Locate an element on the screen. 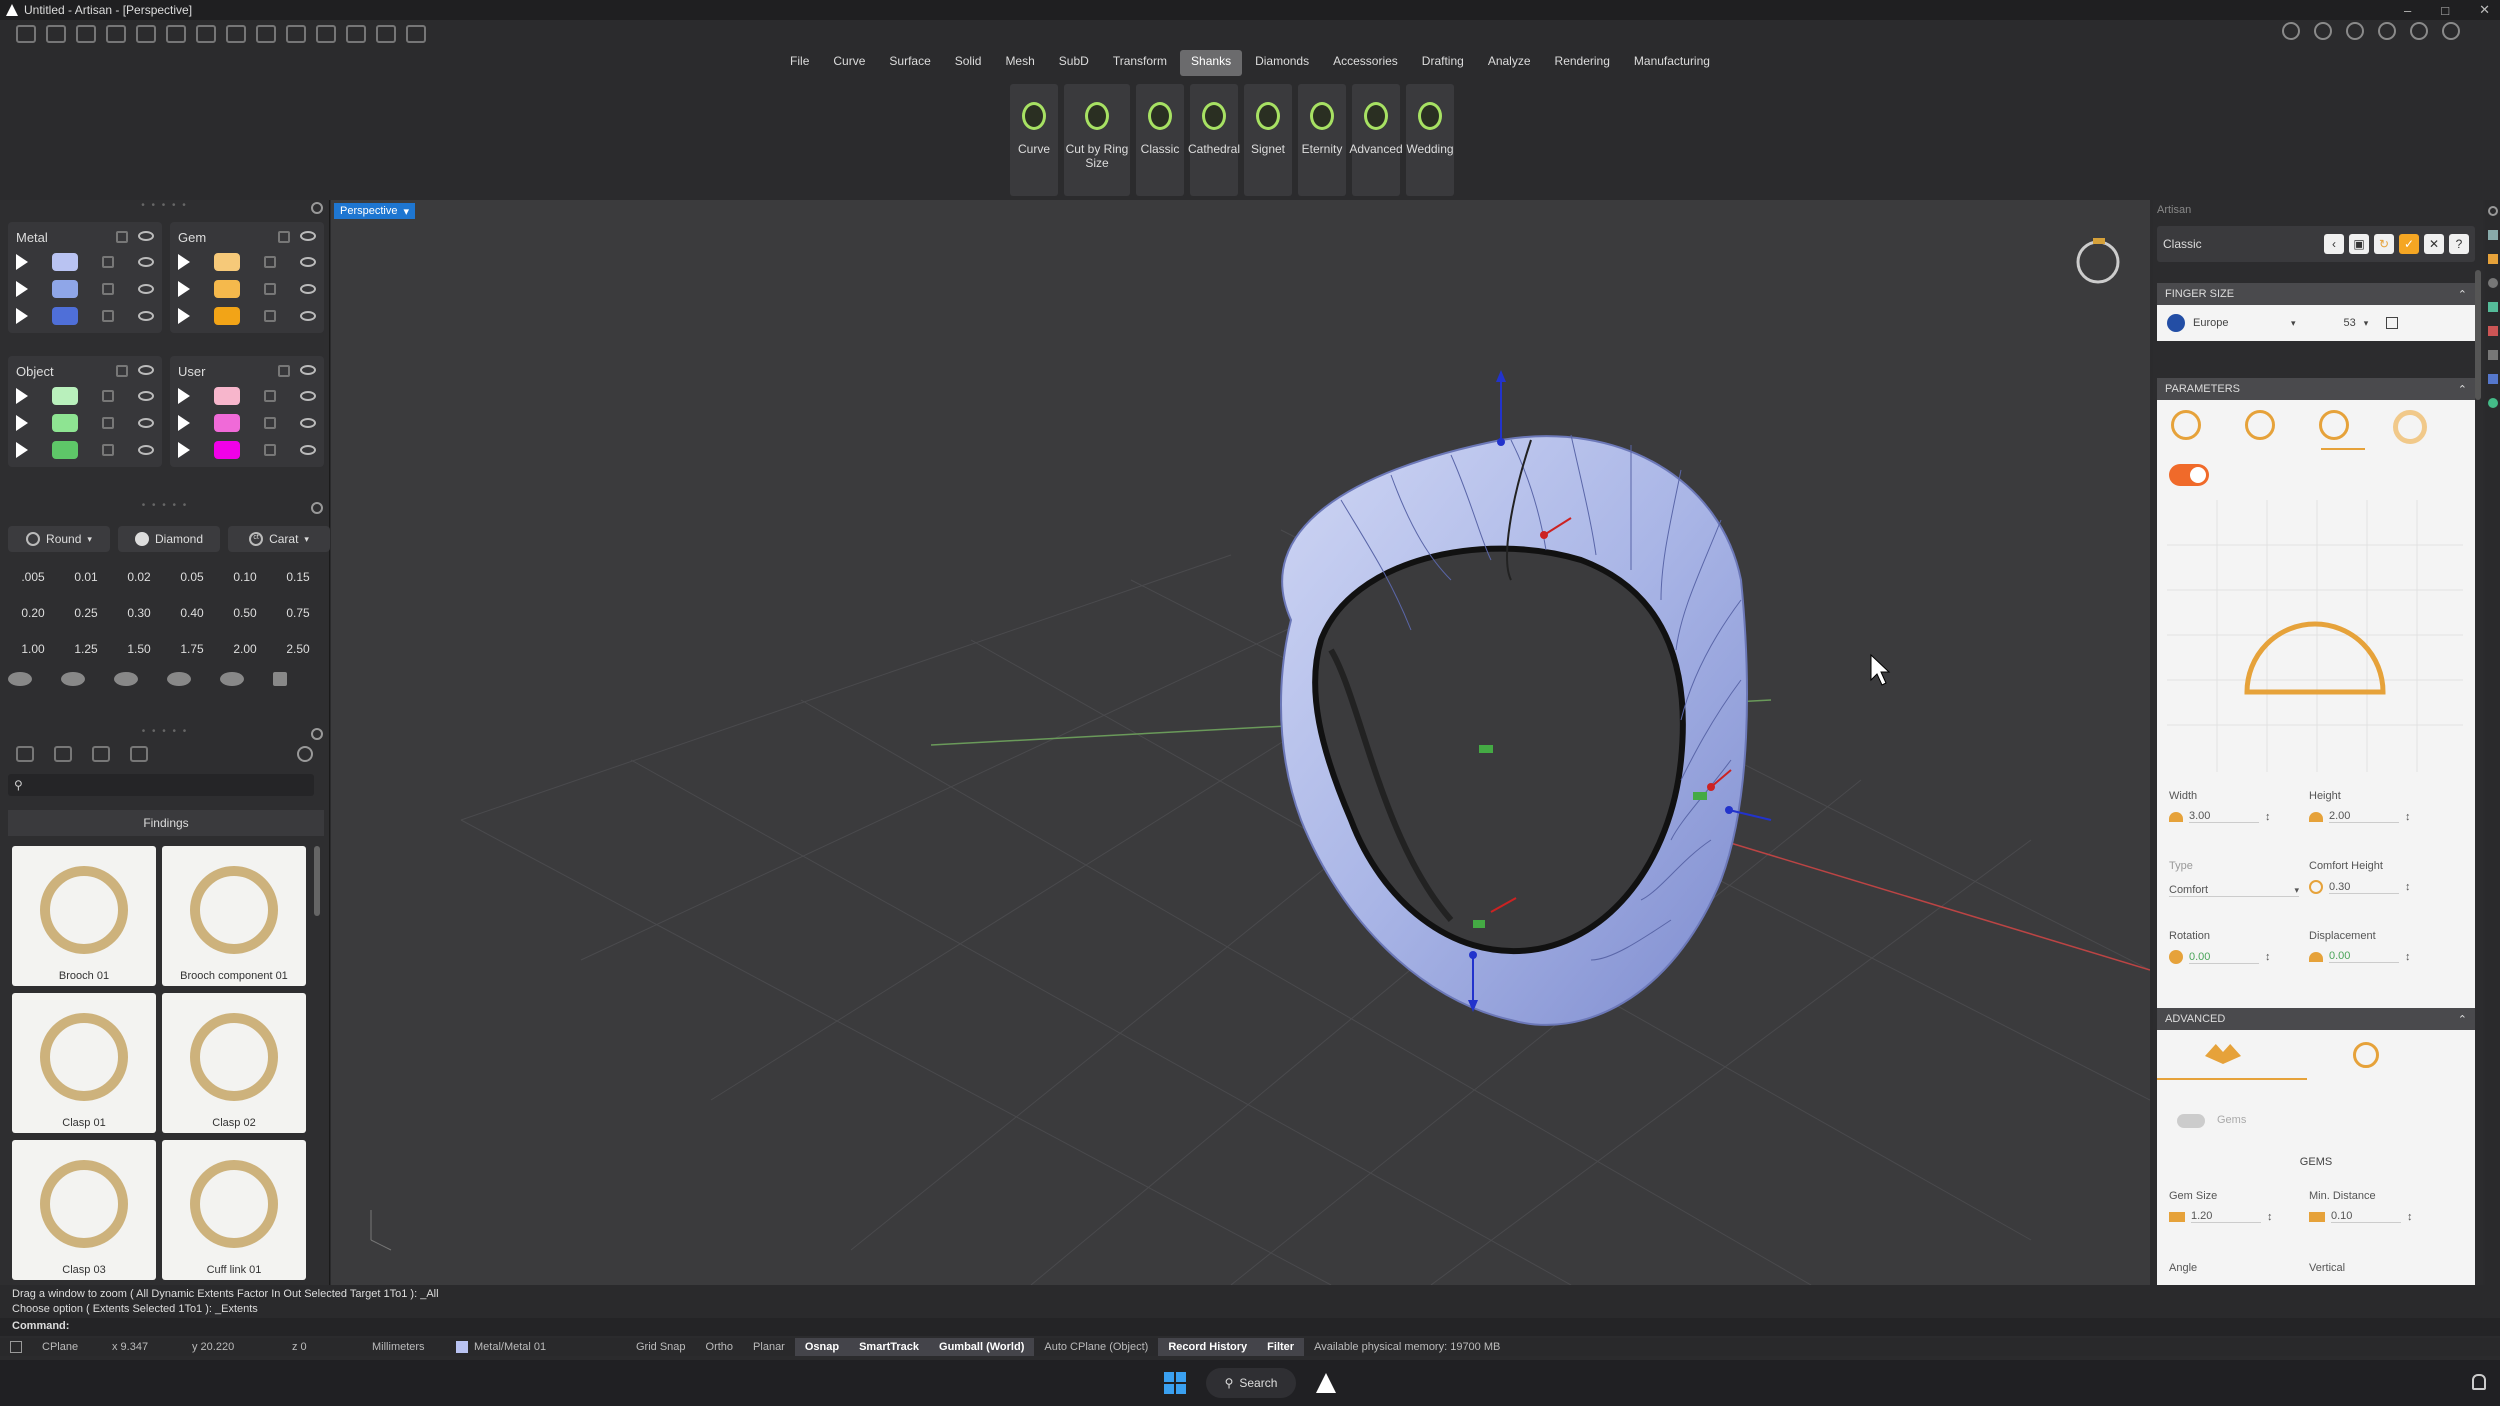 The height and width of the screenshot is (1406, 2500). menu-mesh: Mesh is located at coordinates (1019, 63).